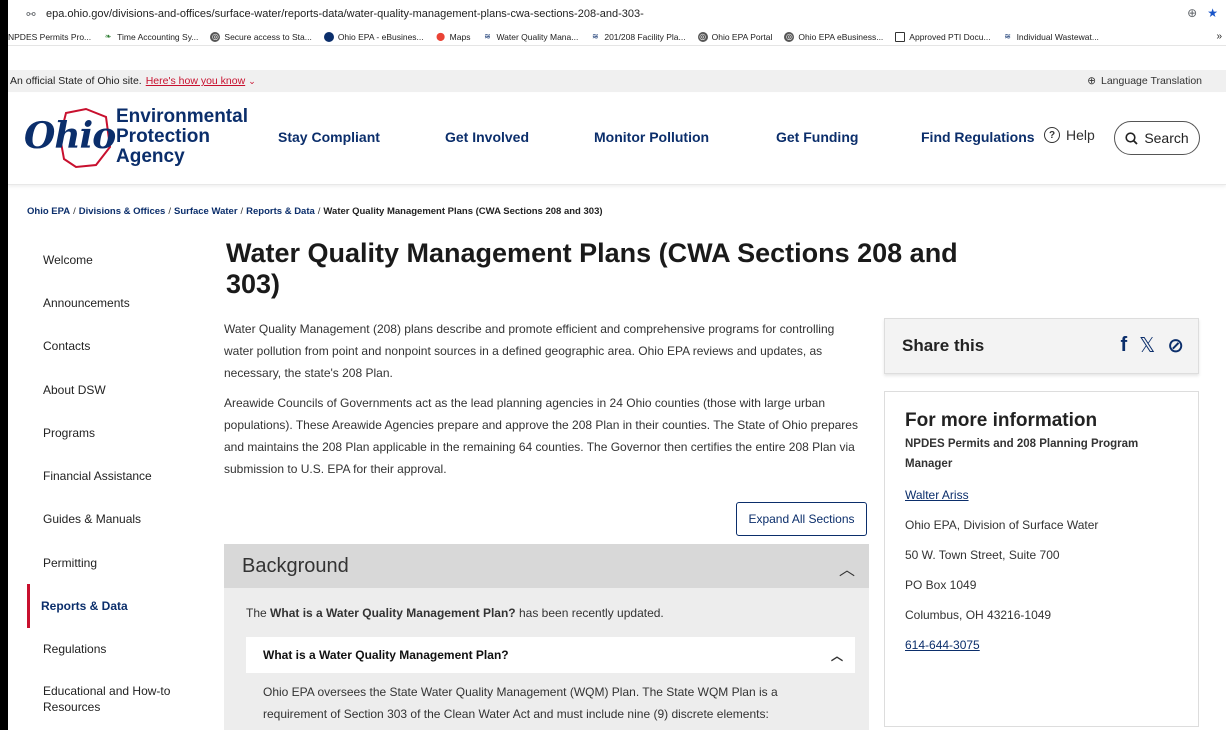 The image size is (1226, 730). What do you see at coordinates (122, 211) in the screenshot?
I see `breadcrumb-link: Divisions & Offices` at bounding box center [122, 211].